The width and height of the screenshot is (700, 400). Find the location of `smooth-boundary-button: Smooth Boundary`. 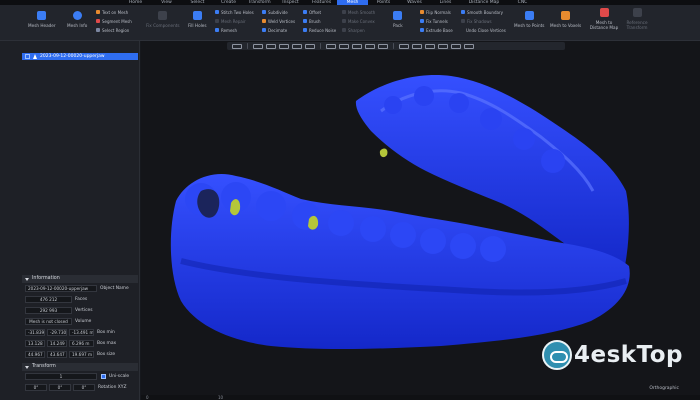

smooth-boundary-button: Smooth Boundary is located at coordinates (482, 12).